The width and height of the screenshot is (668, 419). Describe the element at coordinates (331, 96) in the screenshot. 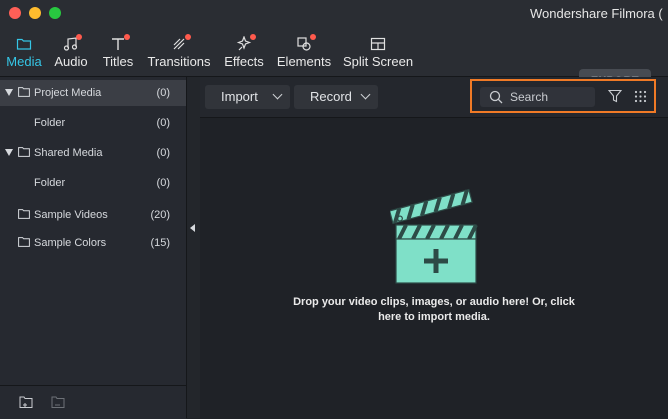

I see `record-label: Record` at that location.